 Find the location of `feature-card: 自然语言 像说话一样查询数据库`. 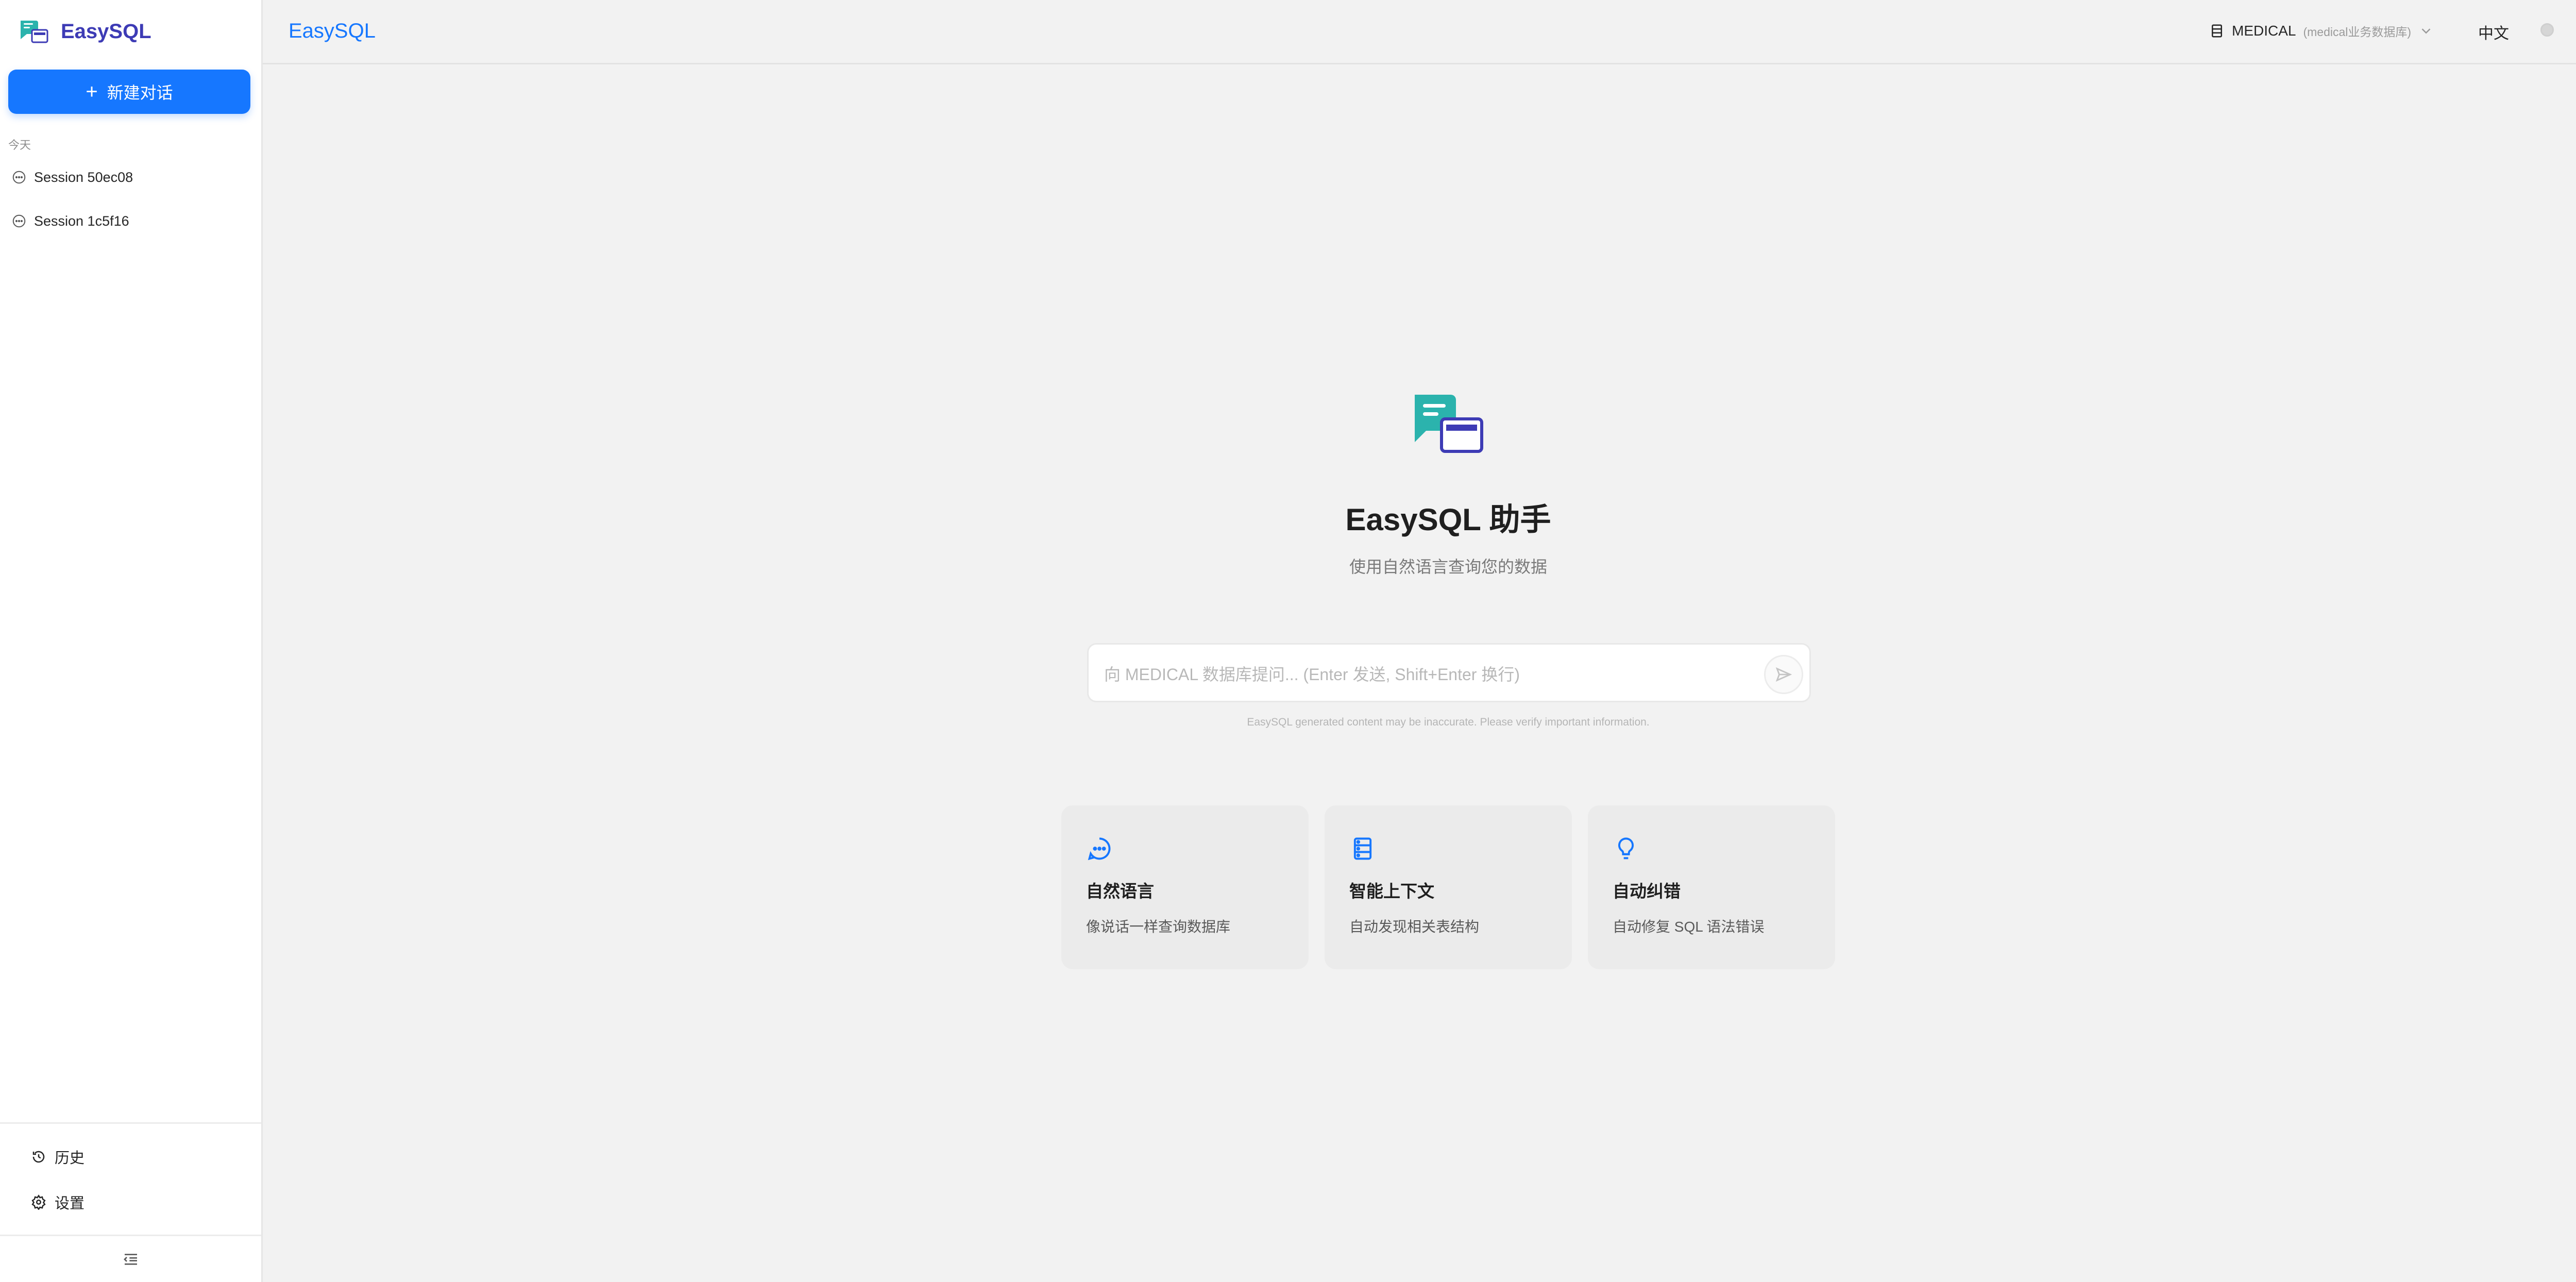

feature-card: 自然语言 像说话一样查询数据库 is located at coordinates (1185, 887).